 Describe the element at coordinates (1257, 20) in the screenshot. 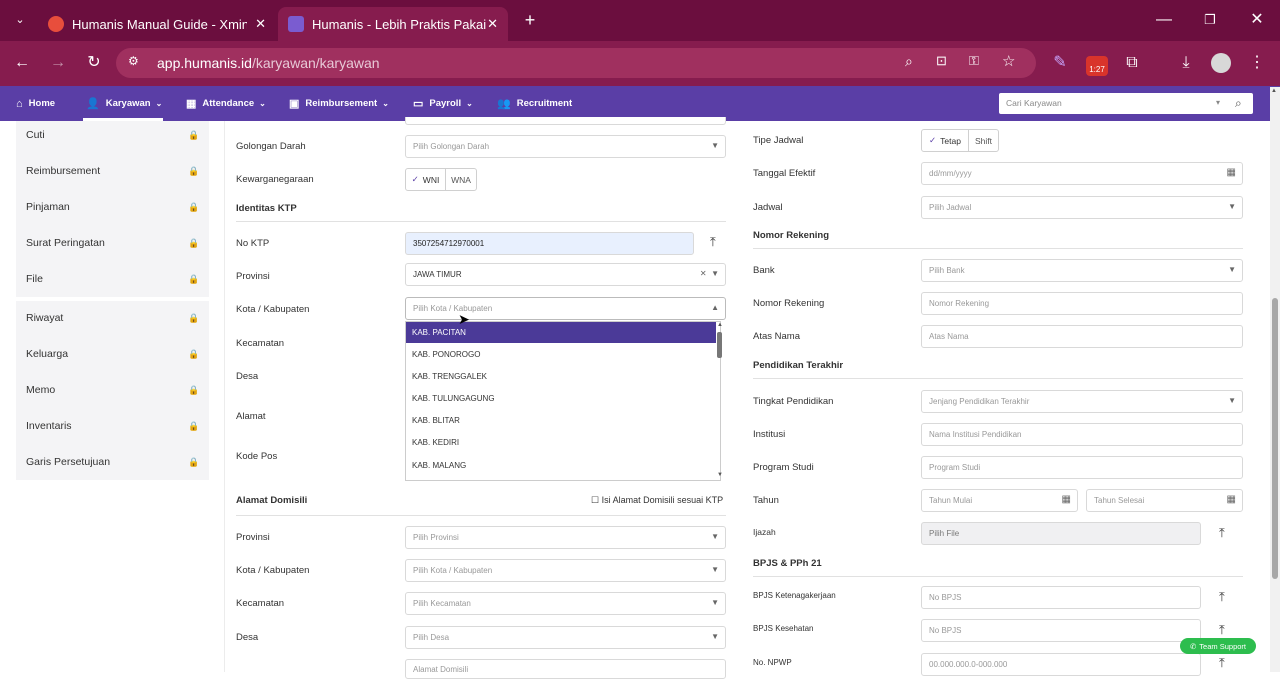

I see `close-window-icon: ✕` at that location.